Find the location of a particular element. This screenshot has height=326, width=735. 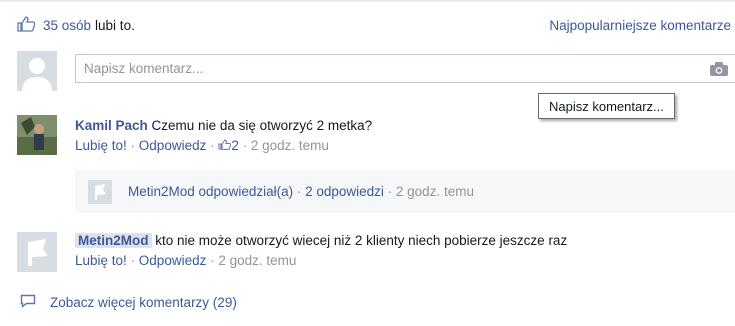

comment-text: Czemu nie da się otworzyć 2 metka? is located at coordinates (262, 125).